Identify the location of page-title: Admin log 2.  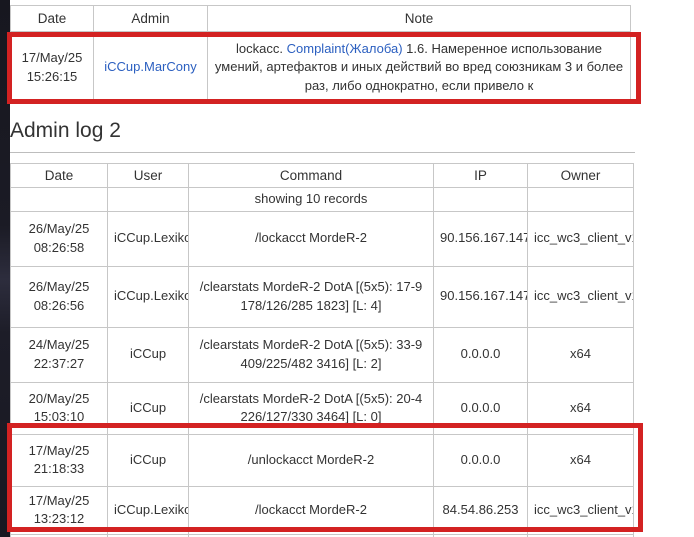
(65, 130).